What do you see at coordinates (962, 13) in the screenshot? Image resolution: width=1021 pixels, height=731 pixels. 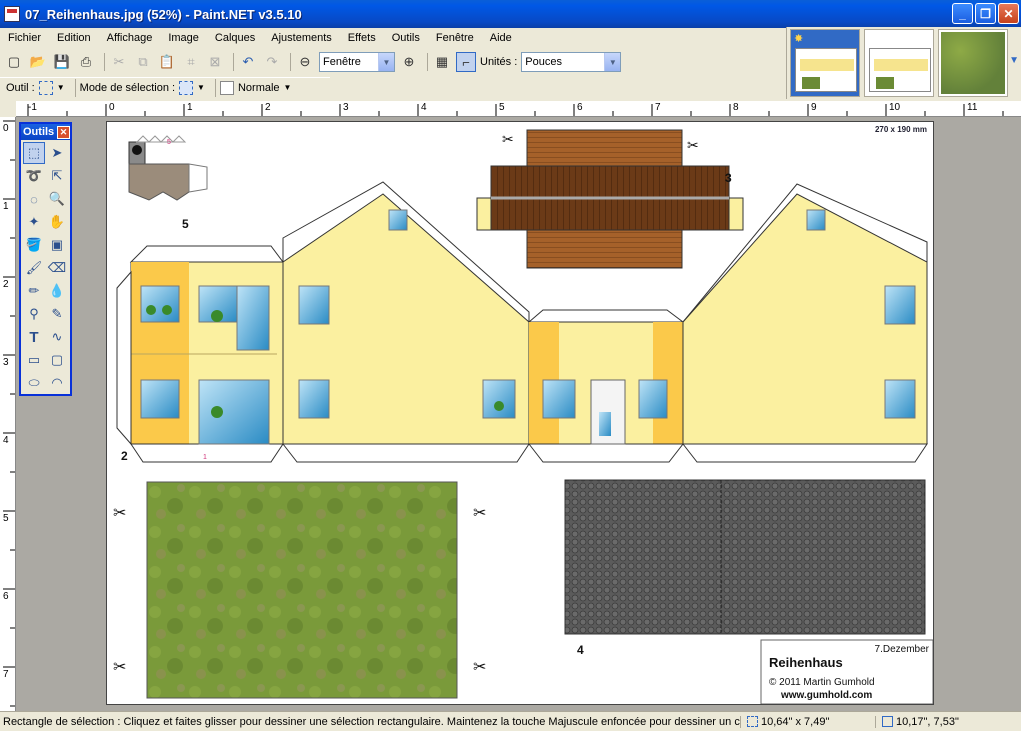 I see `minimize-button: _` at bounding box center [962, 13].